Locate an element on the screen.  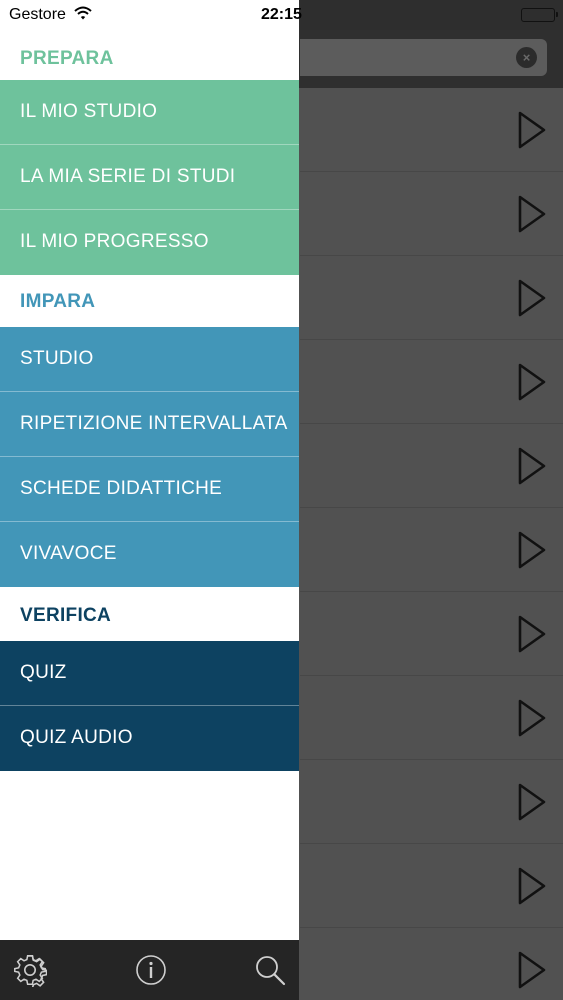
section-verifica: VERIFICA QUIZ QUIZ AUDIO is located at coordinates (149, 680).